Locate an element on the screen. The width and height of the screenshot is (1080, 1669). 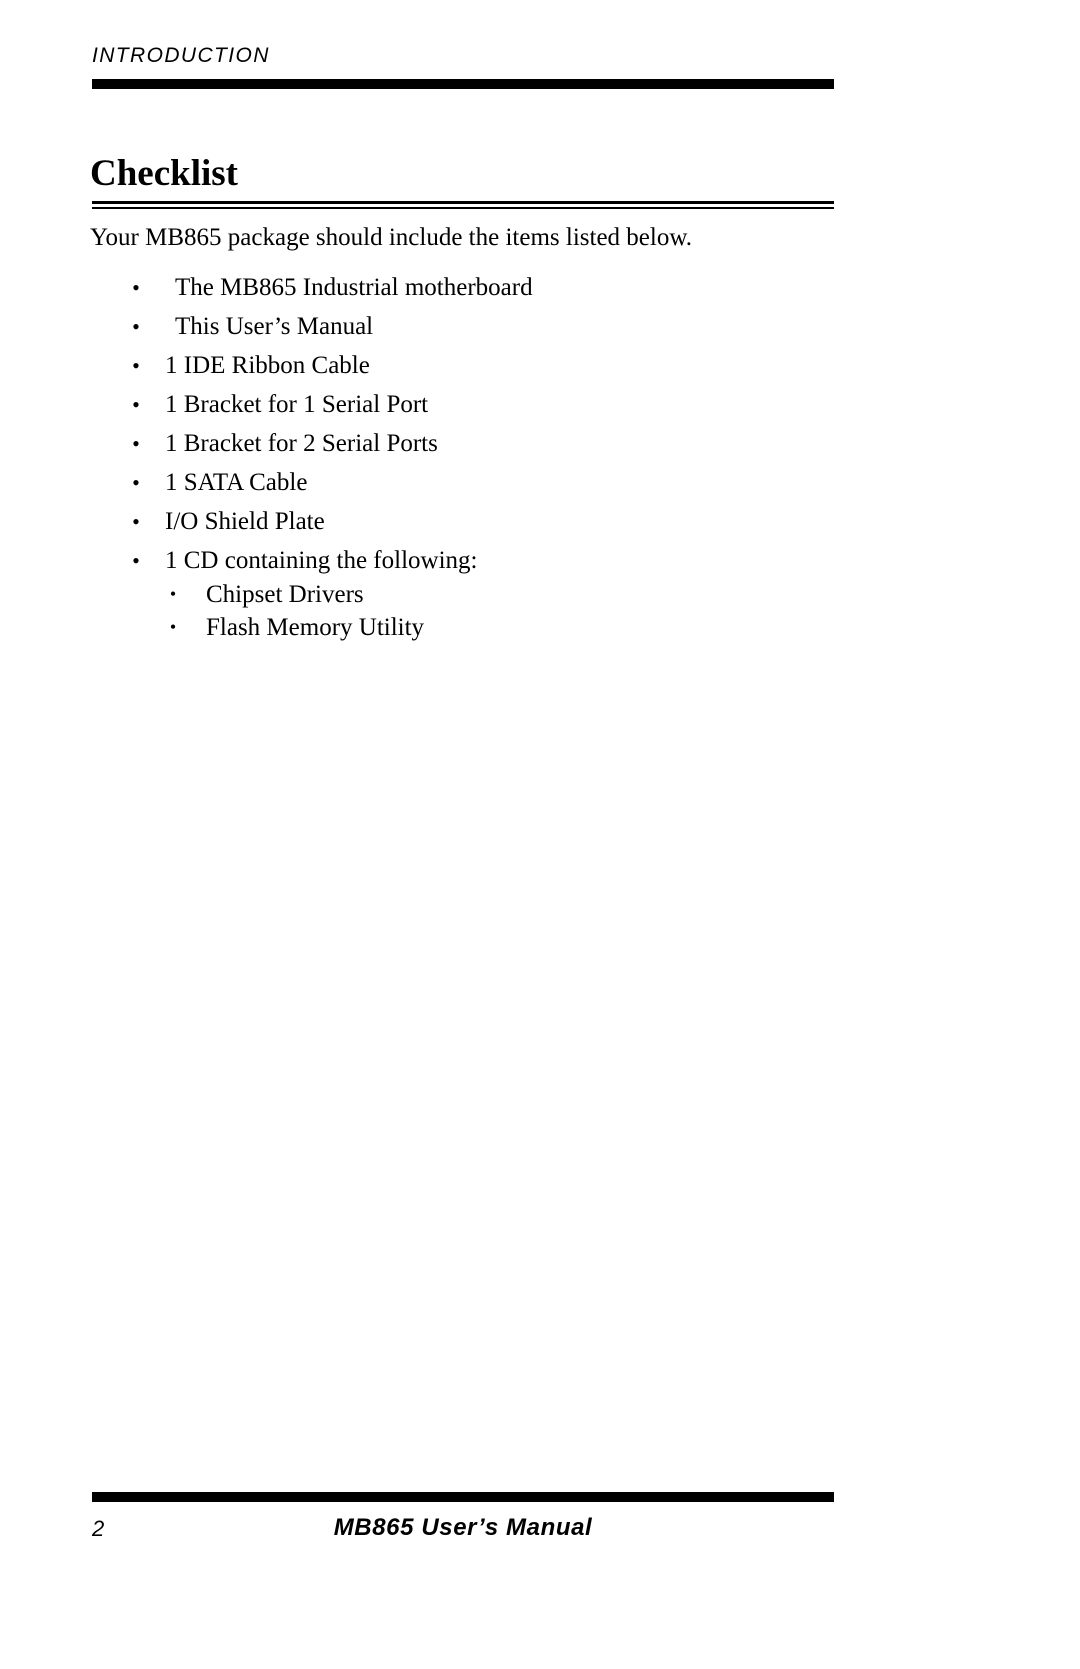
footer-rule is located at coordinates (463, 1497).